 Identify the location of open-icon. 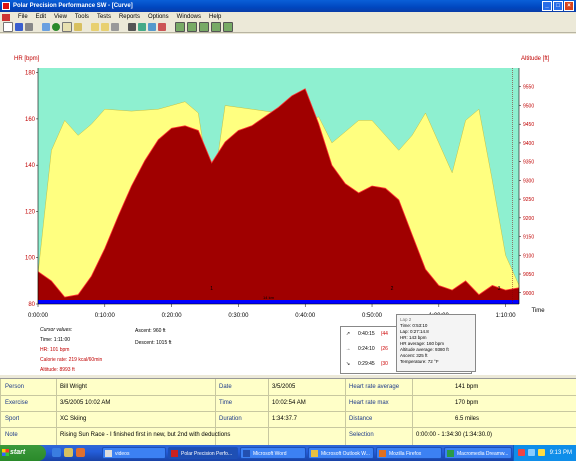
(67, 27).